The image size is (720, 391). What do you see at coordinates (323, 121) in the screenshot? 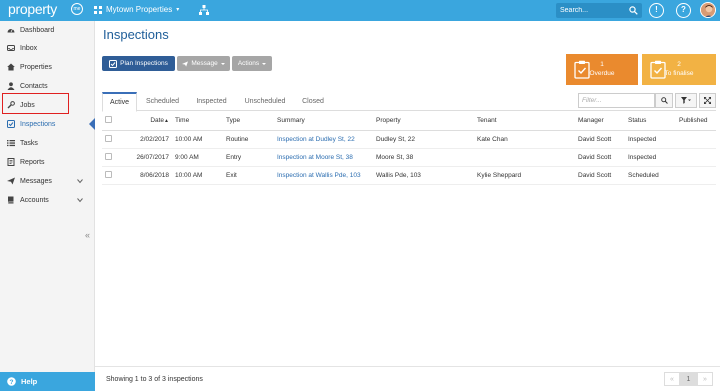
I see `column-header-summary: Summary` at bounding box center [323, 121].